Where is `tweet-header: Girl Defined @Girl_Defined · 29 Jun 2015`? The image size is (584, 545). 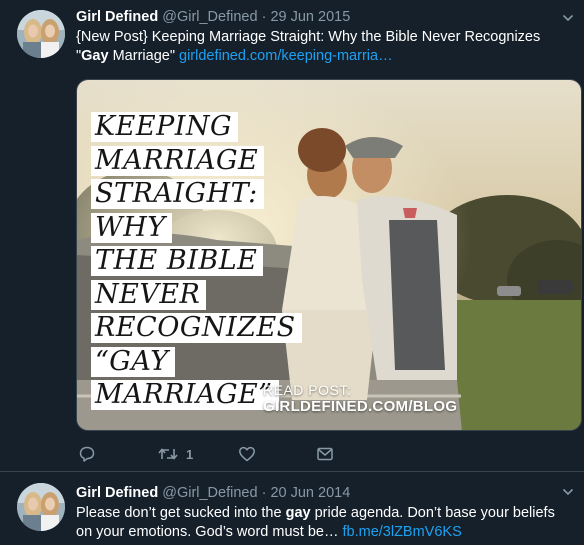 tweet-header: Girl Defined @Girl_Defined · 29 Jun 2015 is located at coordinates (323, 17).